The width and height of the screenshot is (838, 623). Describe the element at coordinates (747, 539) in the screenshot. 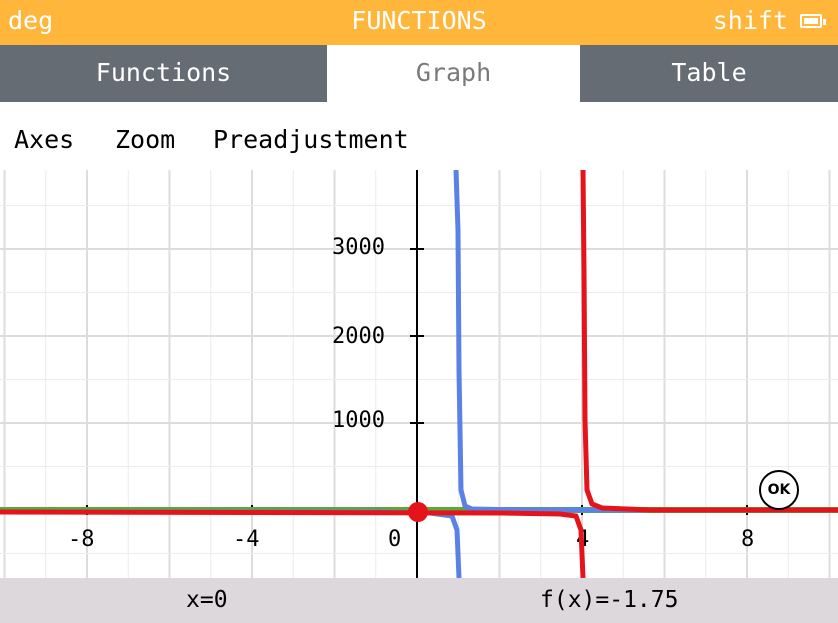

I see `x-tick-label: 8` at that location.